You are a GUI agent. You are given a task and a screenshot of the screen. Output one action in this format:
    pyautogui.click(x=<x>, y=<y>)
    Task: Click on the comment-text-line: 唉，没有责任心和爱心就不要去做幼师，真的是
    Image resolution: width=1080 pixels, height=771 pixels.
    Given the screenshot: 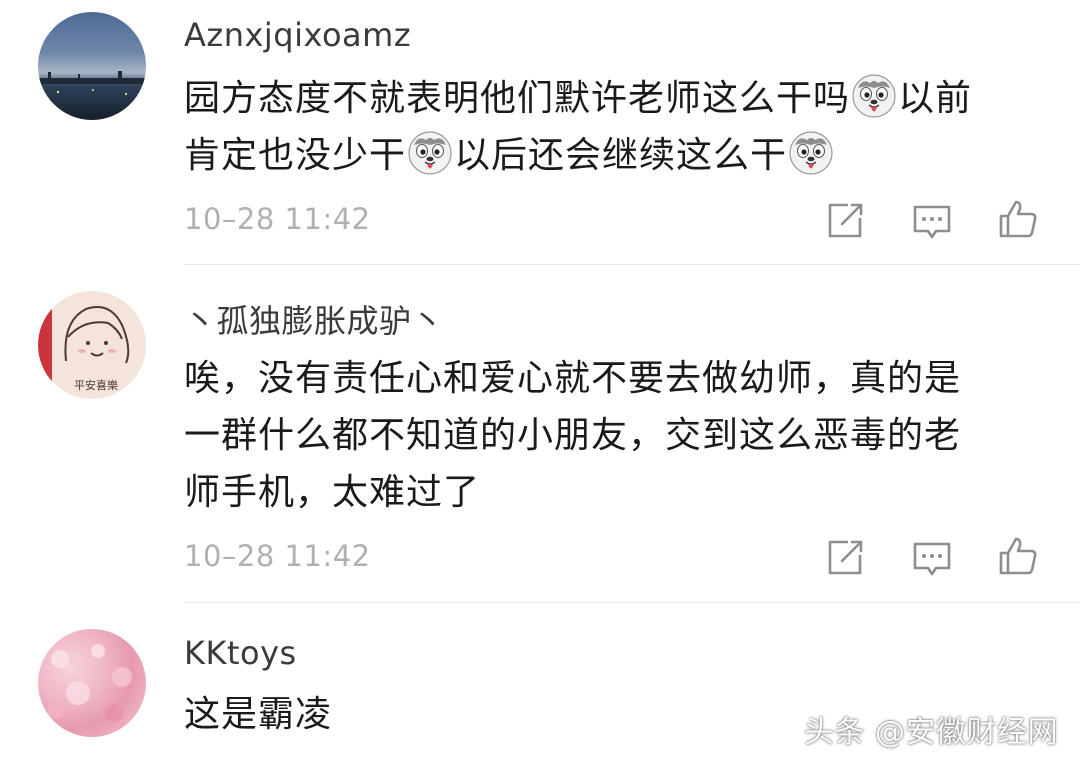 What is the action you would take?
    pyautogui.click(x=573, y=378)
    